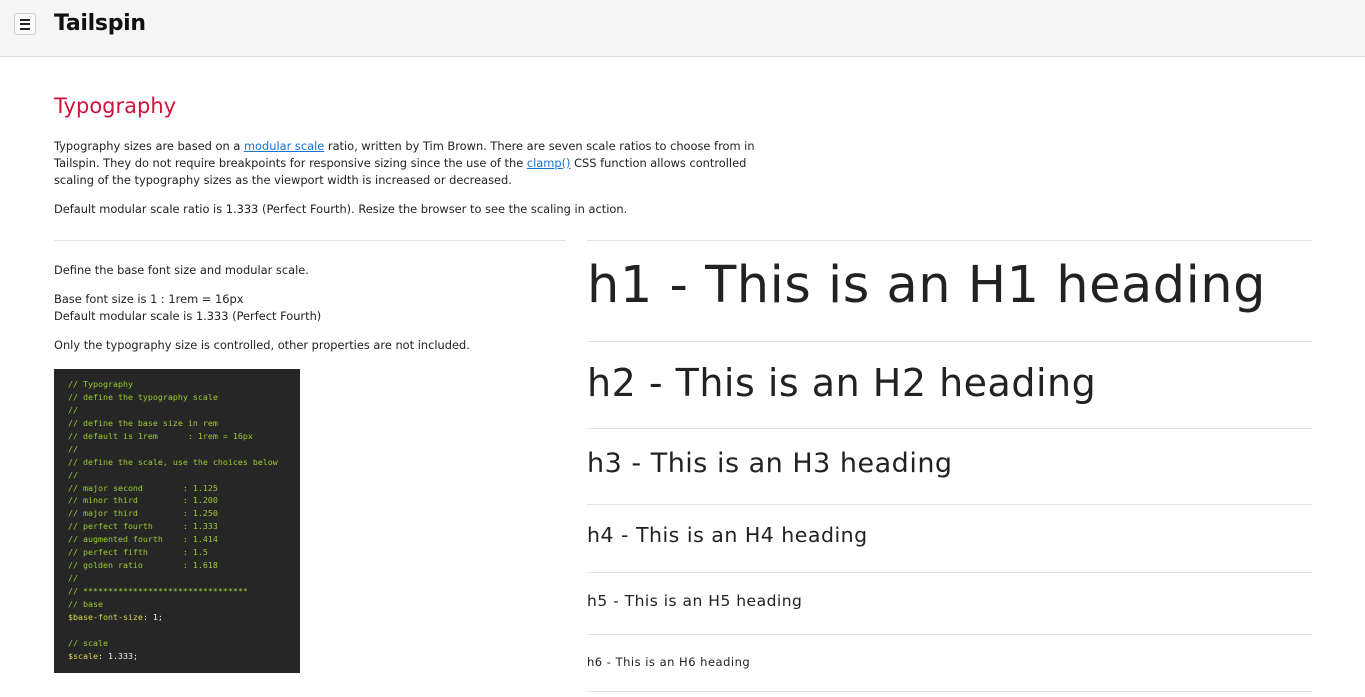 The image size is (1365, 697). Describe the element at coordinates (83, 655) in the screenshot. I see `code-variable: $scale` at that location.